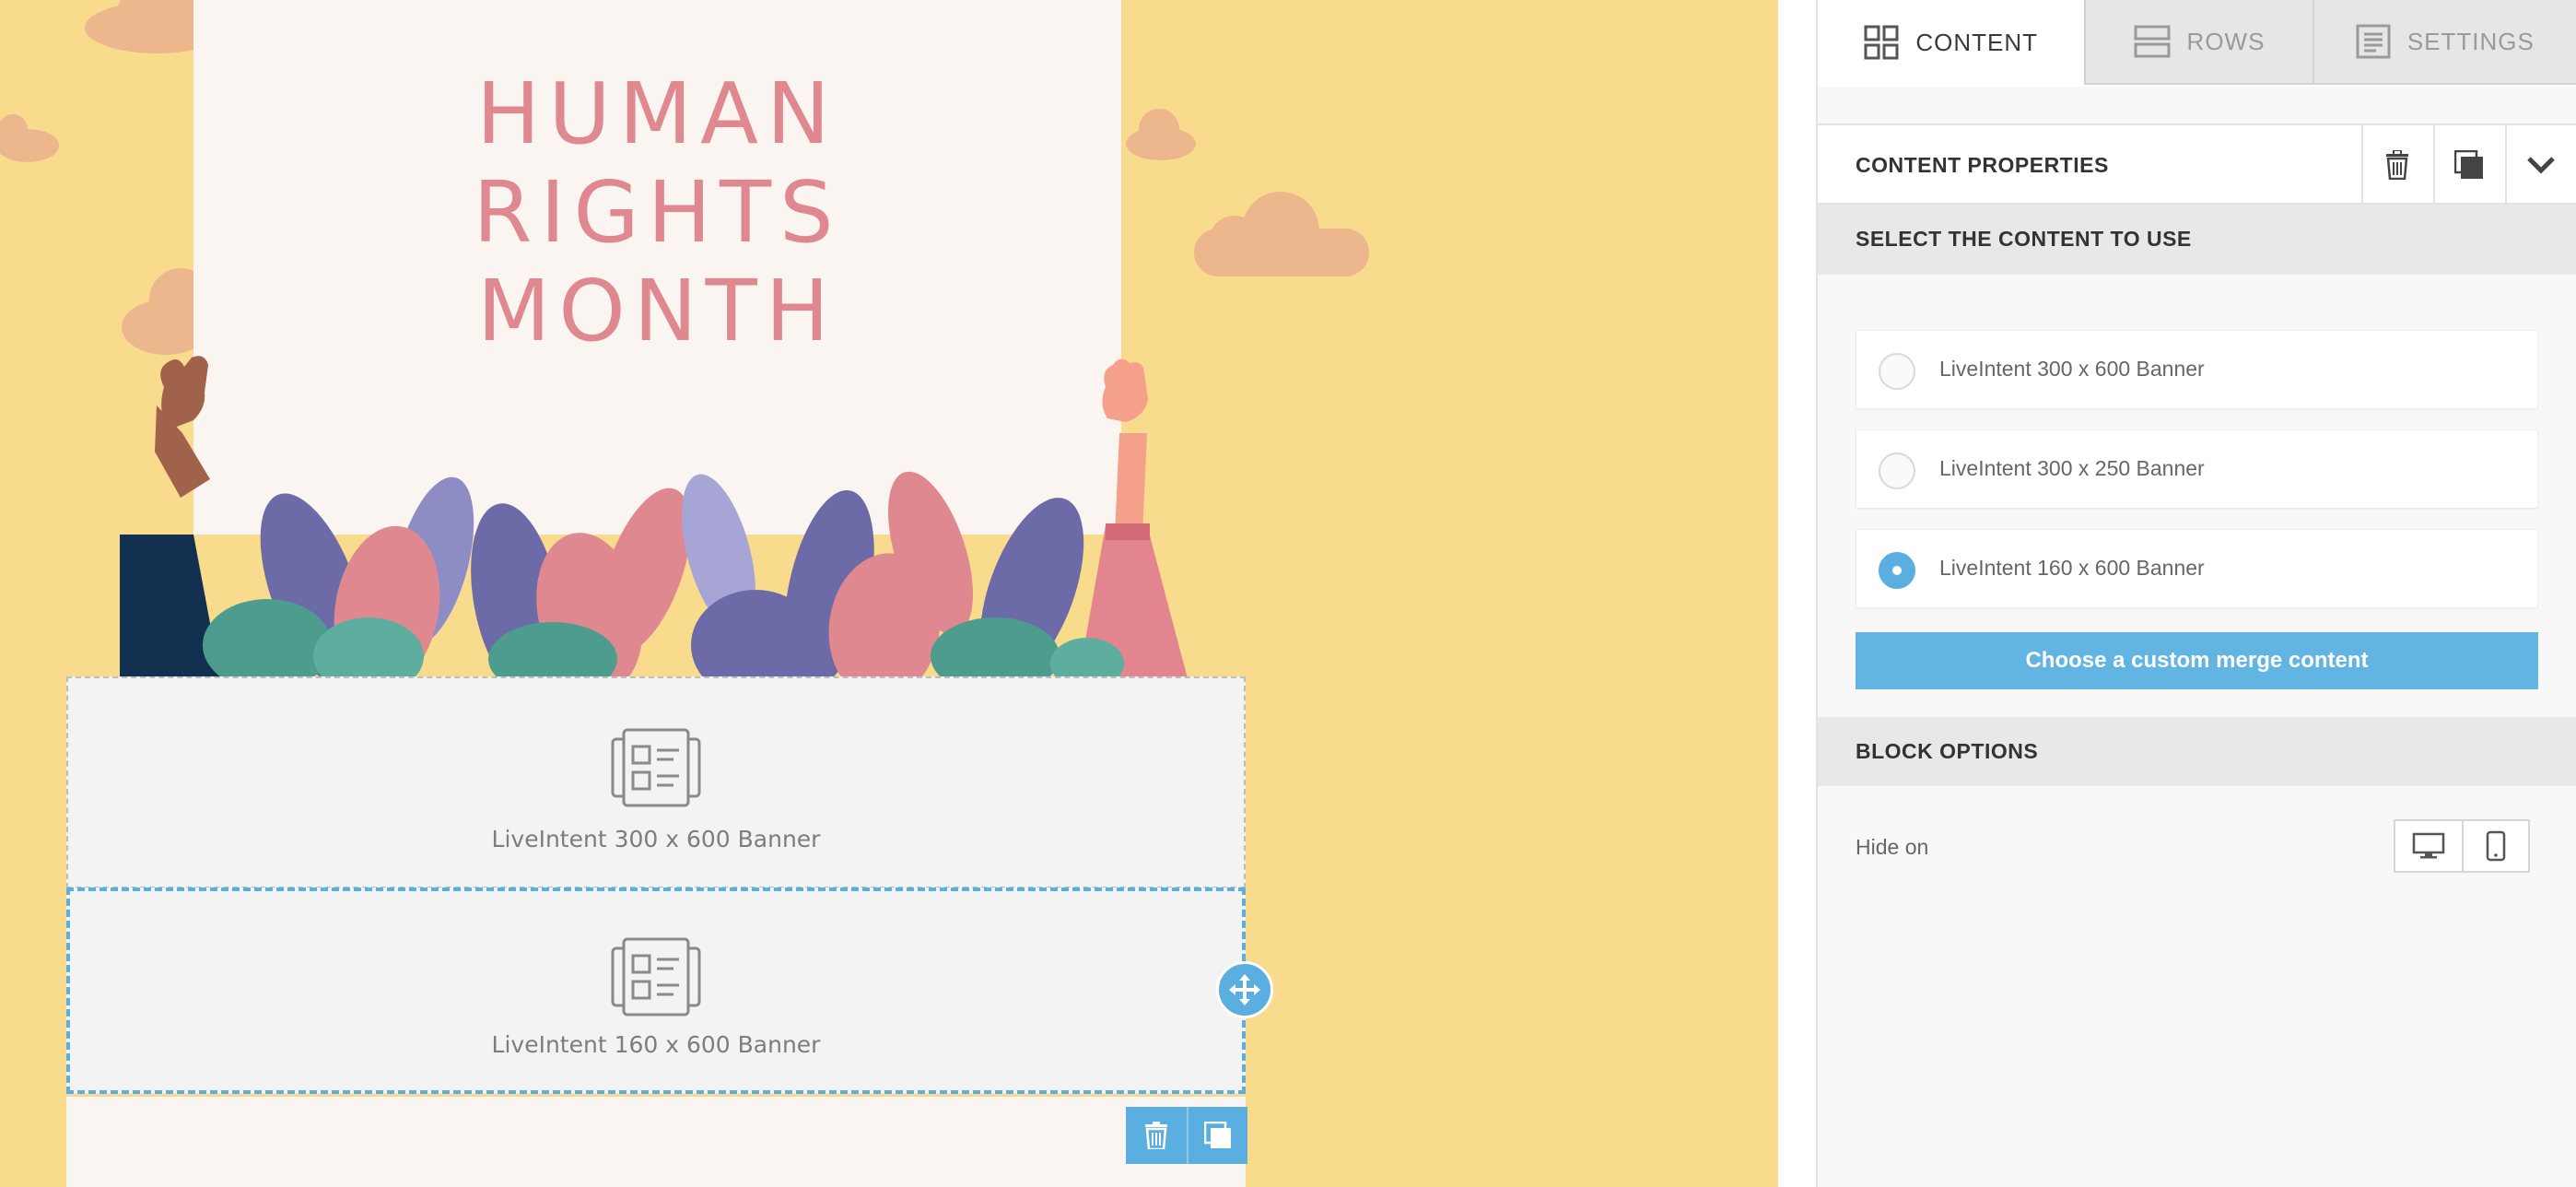  I want to click on collapse-button, so click(2540, 165).